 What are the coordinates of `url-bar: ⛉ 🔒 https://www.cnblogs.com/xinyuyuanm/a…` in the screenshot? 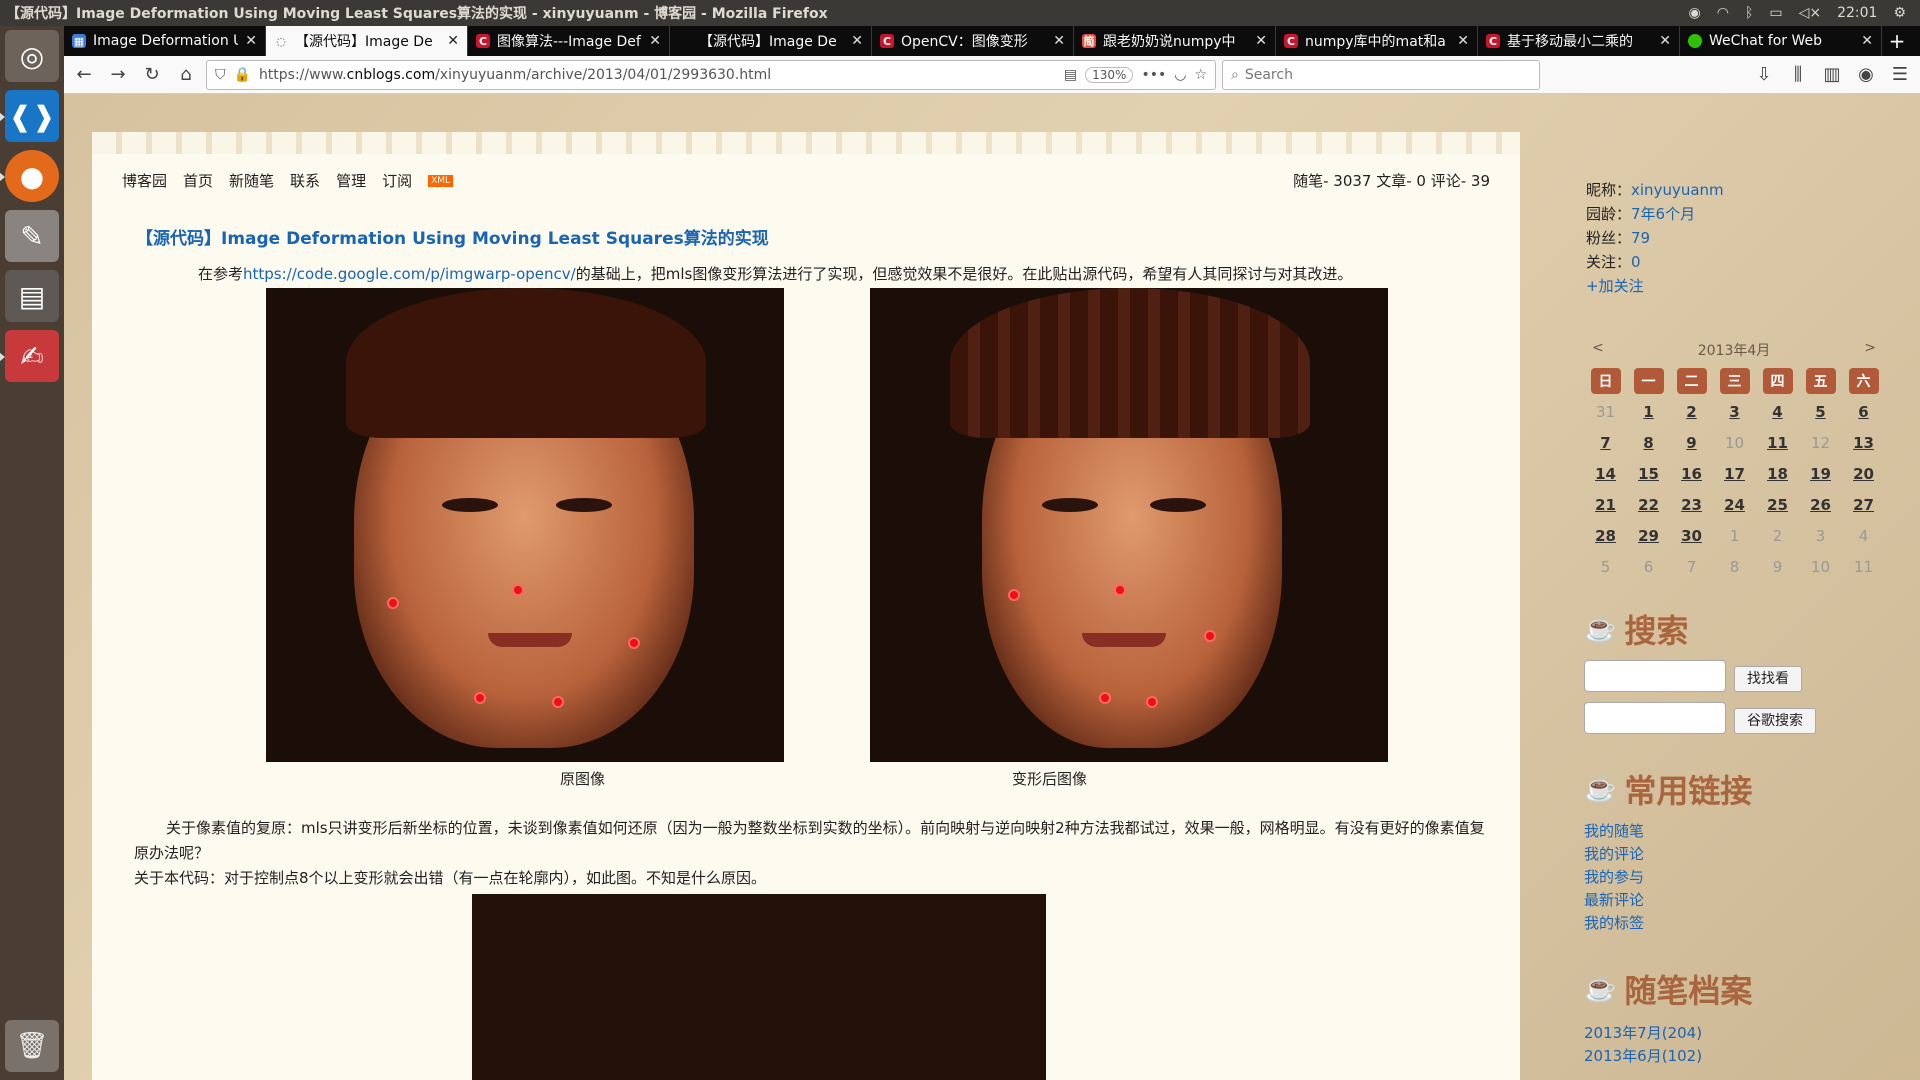 It's located at (711, 74).